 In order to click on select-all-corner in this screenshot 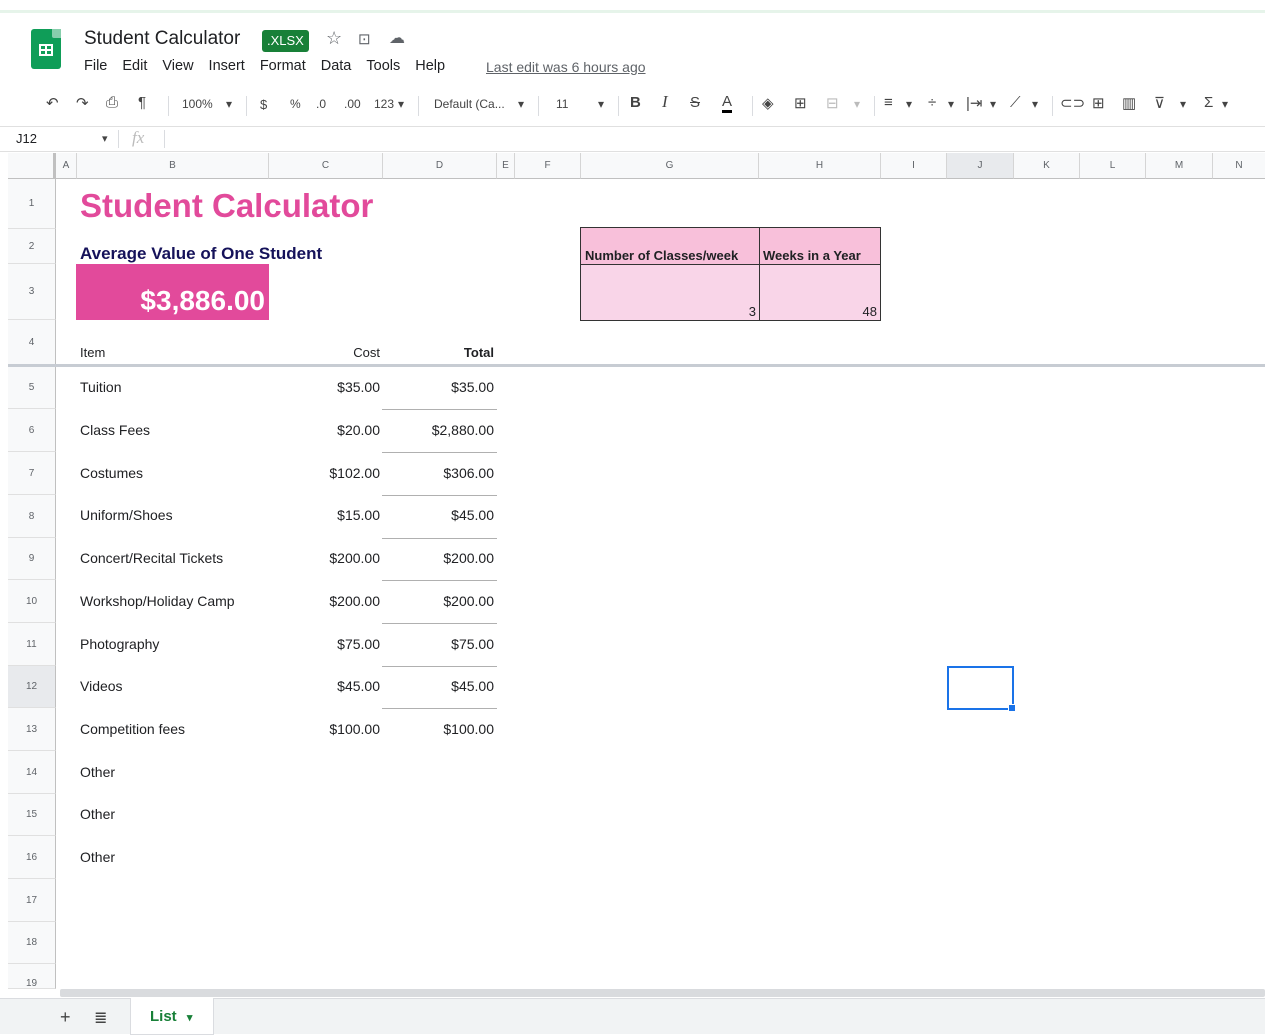, I will do `click(32, 166)`.